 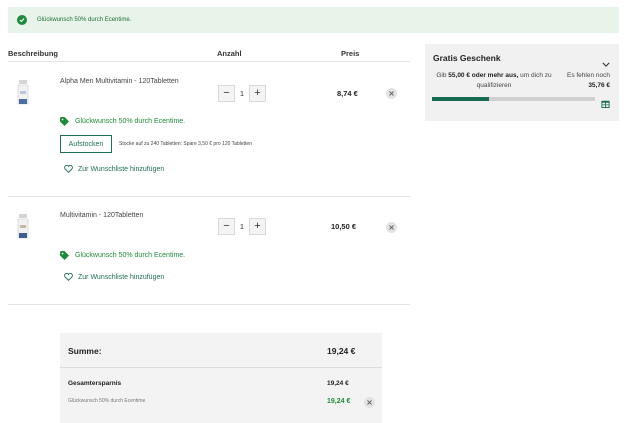 What do you see at coordinates (33, 53) in the screenshot?
I see `header-description: Beschreibung` at bounding box center [33, 53].